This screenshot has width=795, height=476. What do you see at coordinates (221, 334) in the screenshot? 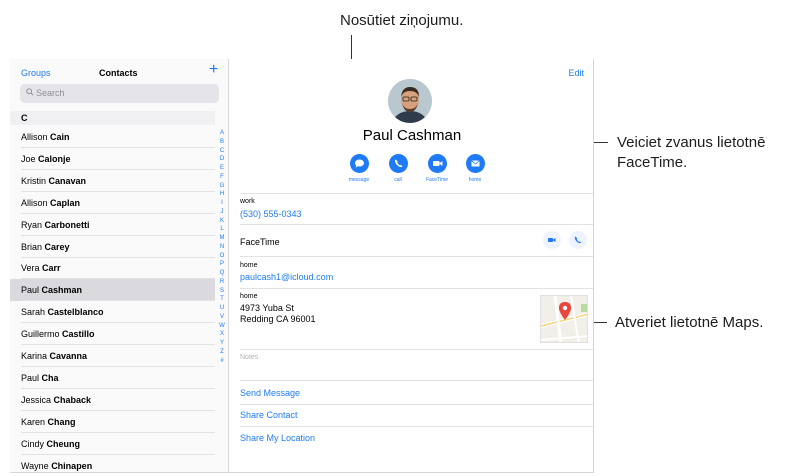
I see `index-letter: X` at bounding box center [221, 334].